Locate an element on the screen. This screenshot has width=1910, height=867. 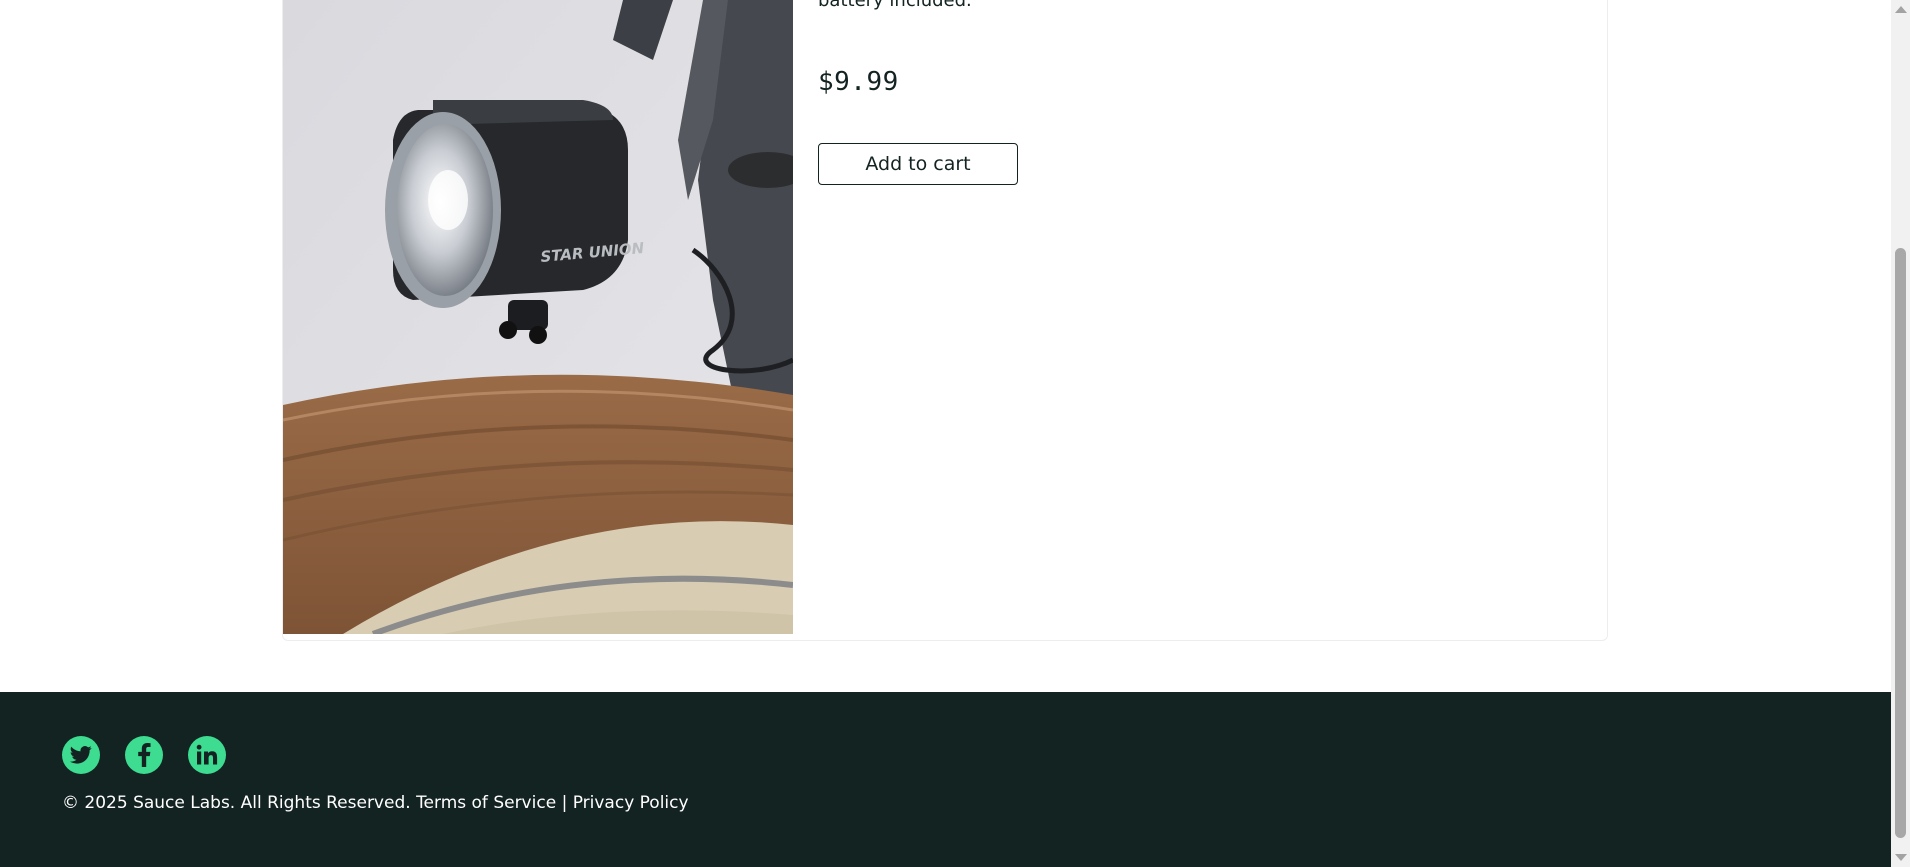
facebook-icon is located at coordinates (144, 755).